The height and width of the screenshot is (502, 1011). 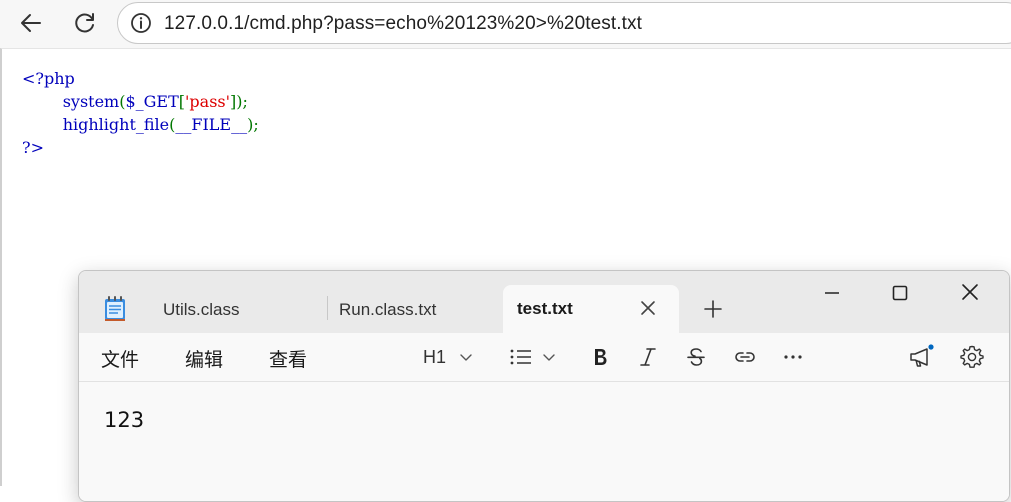 I want to click on heading-select: H1, so click(x=449, y=357).